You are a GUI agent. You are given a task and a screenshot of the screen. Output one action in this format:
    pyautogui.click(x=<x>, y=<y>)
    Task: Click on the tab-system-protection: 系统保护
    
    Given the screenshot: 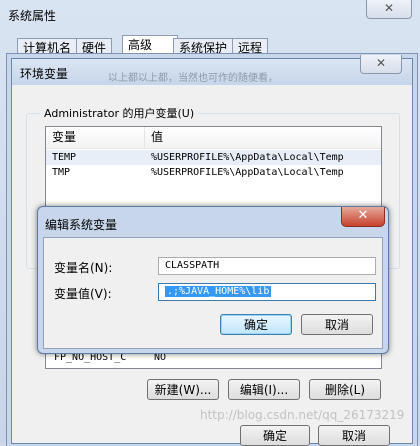 What is the action you would take?
    pyautogui.click(x=203, y=48)
    